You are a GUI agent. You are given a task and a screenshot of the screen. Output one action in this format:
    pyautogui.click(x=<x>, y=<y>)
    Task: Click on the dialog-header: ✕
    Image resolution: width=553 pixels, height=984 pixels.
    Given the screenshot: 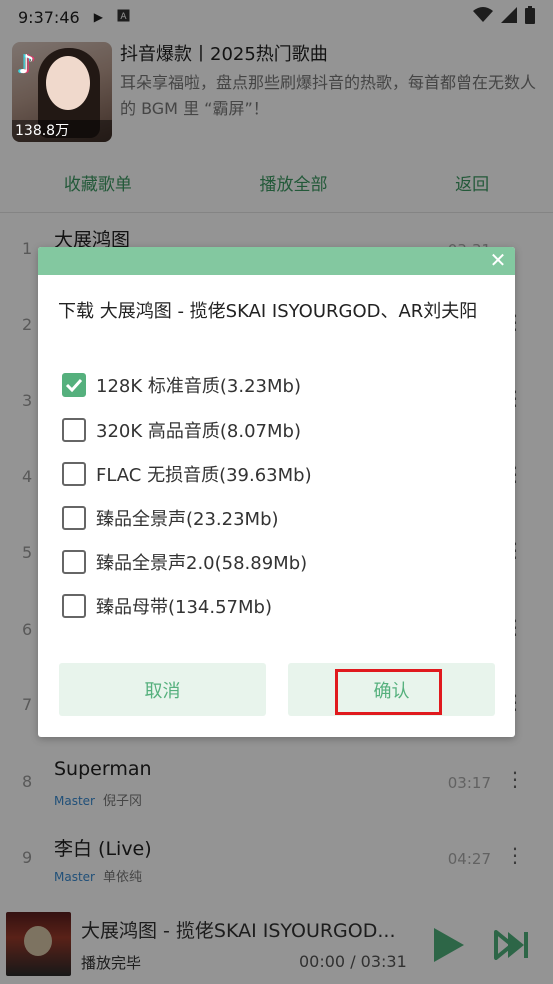 What is the action you would take?
    pyautogui.click(x=276, y=261)
    